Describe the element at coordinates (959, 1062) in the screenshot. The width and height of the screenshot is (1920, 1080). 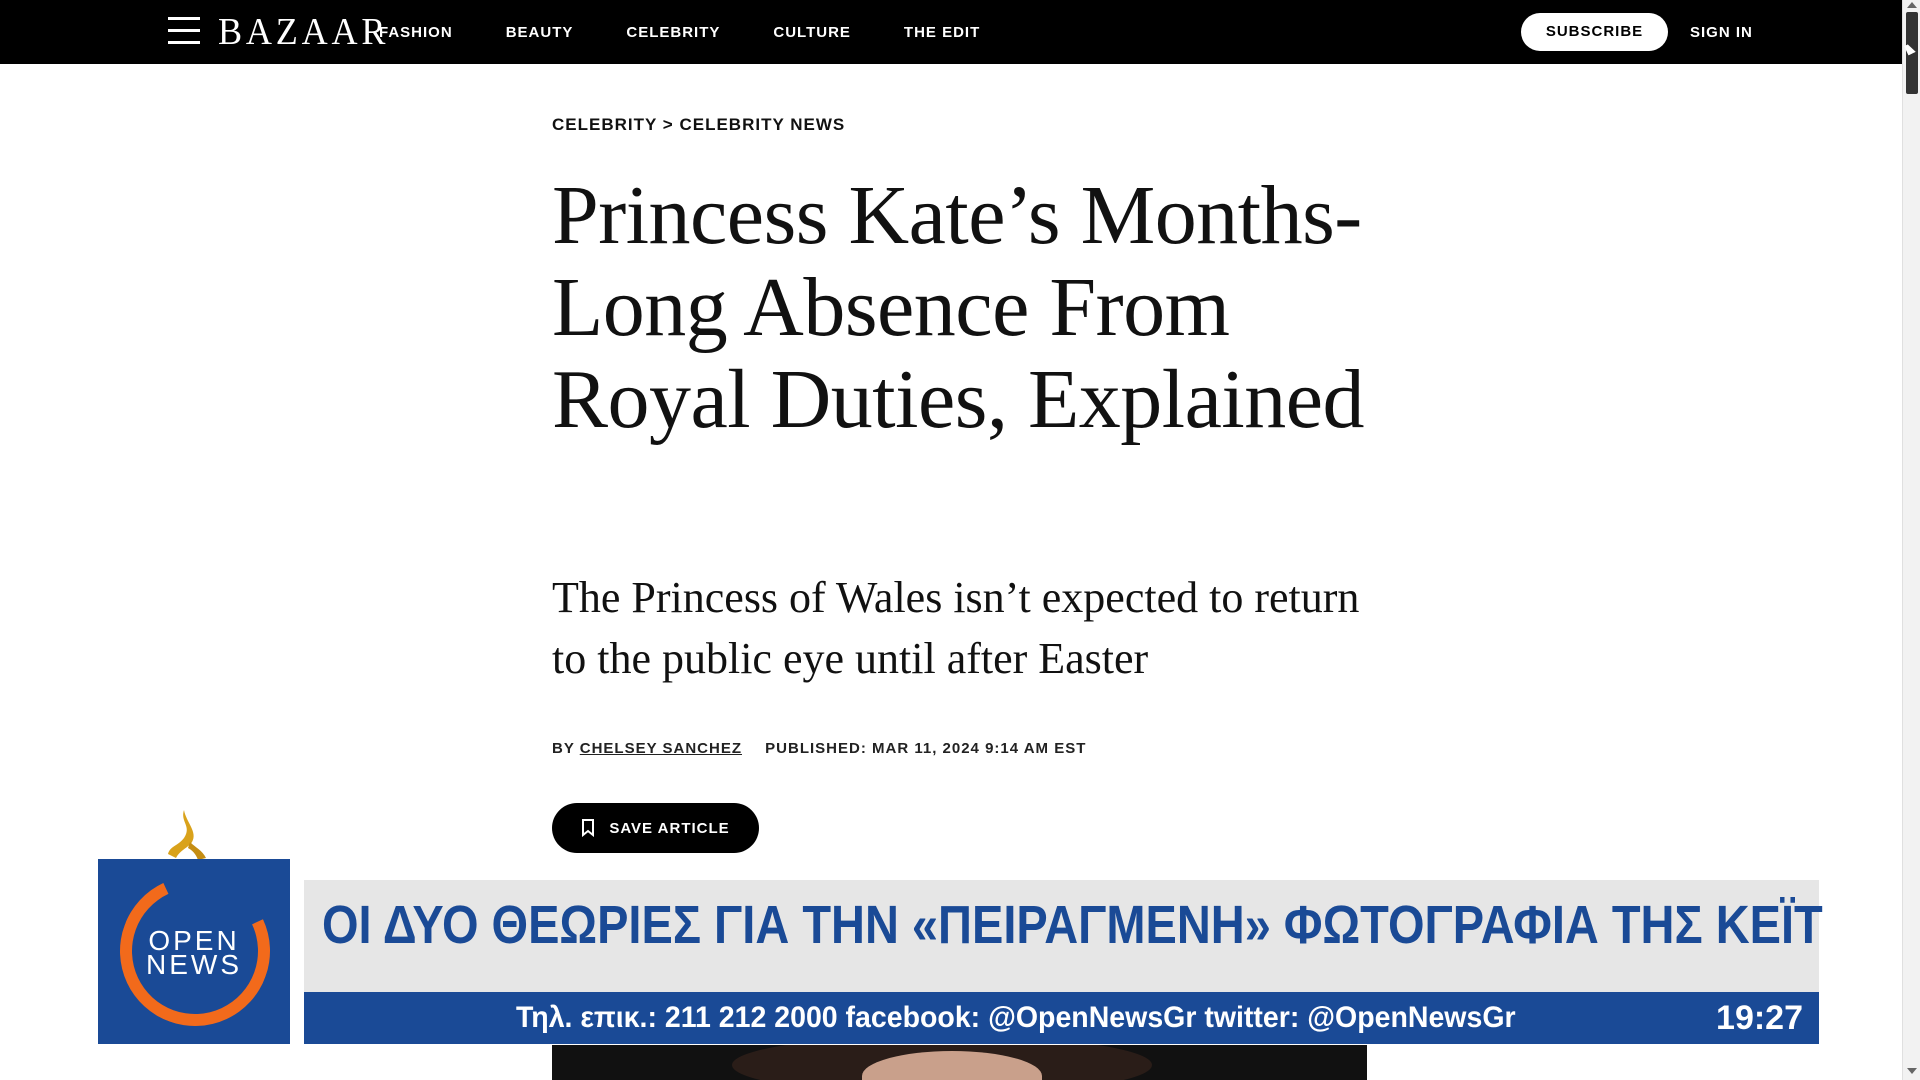
I see `article-hero-image` at that location.